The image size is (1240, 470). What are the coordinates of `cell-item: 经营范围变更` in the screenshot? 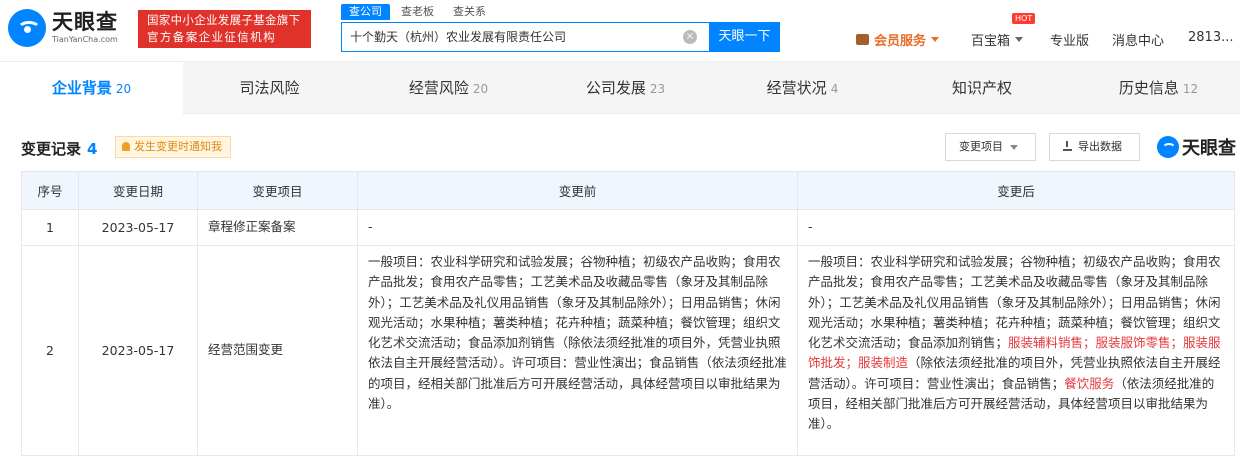 It's located at (277, 350).